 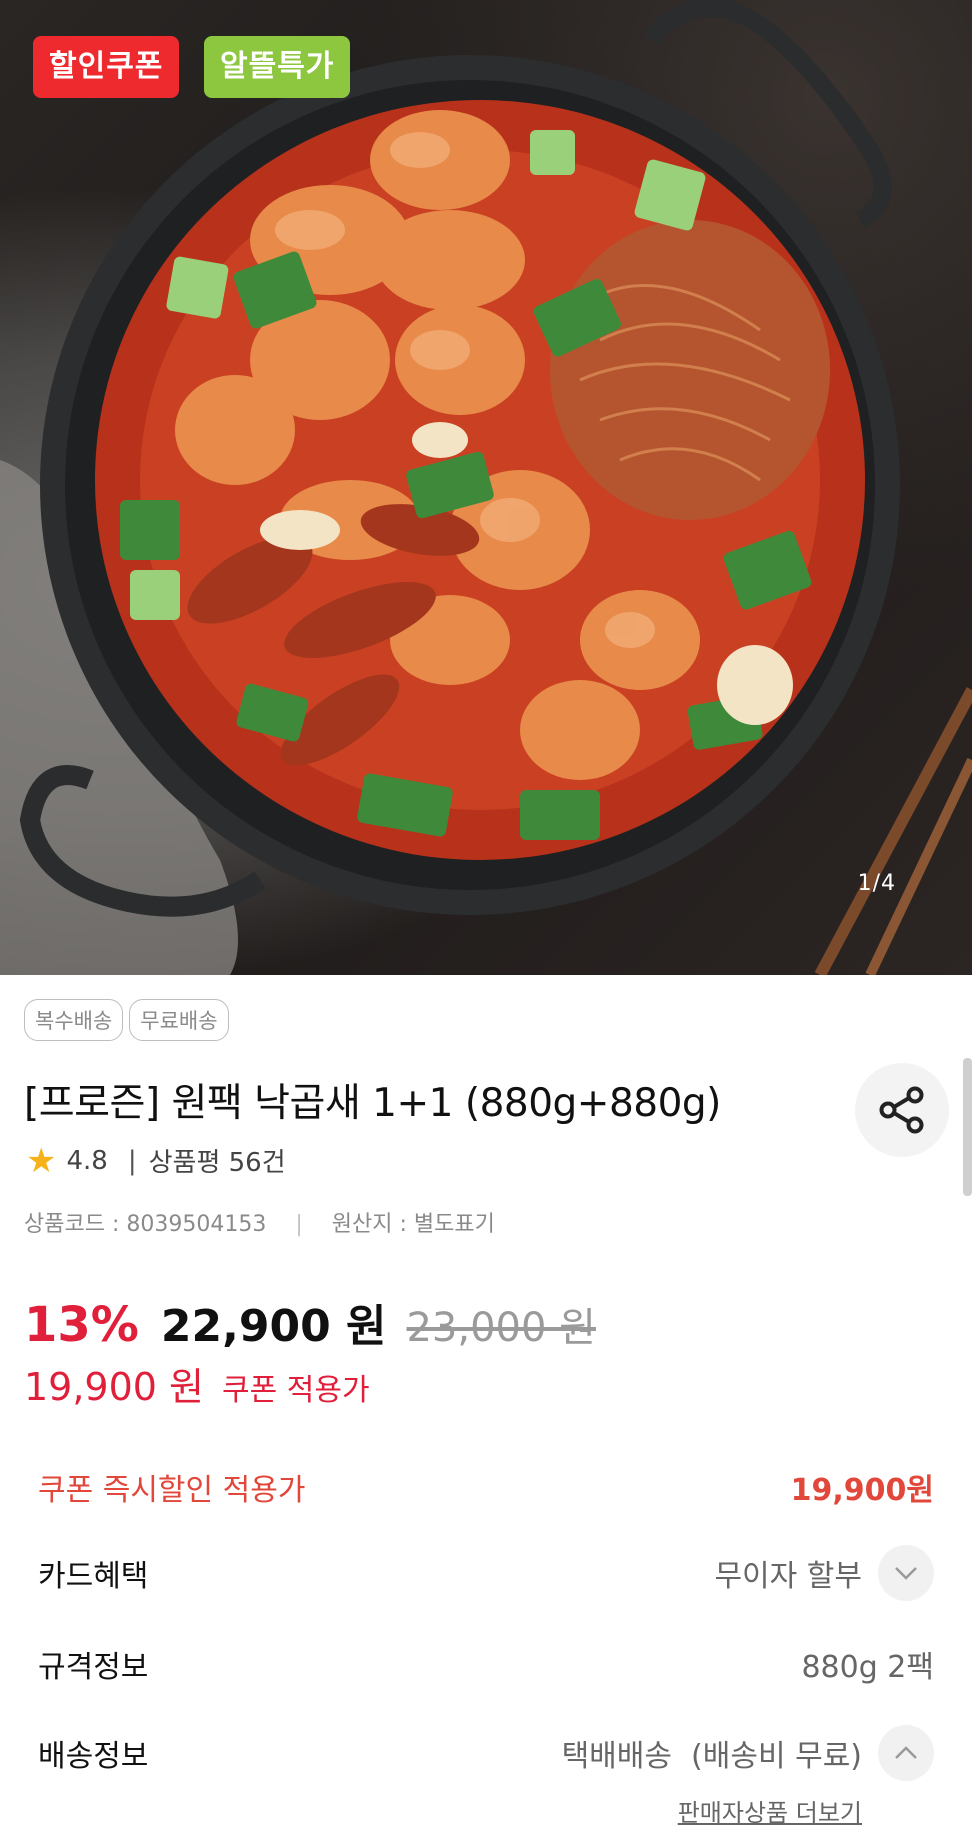 I want to click on sale-price: 22,900 원, so click(x=273, y=1326).